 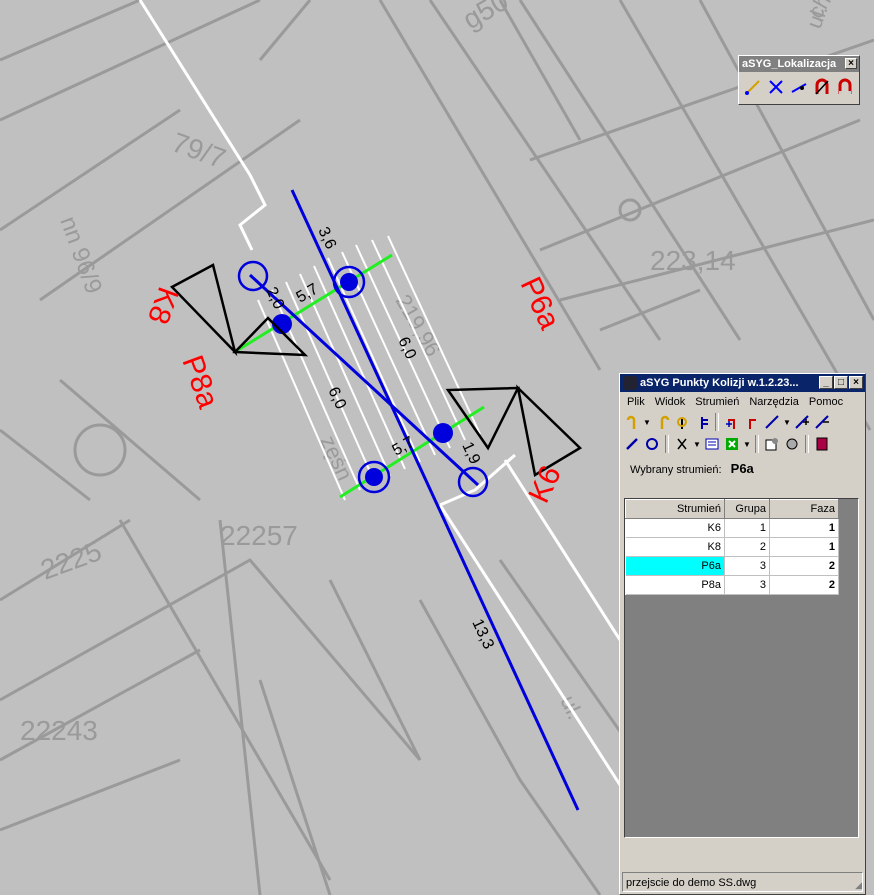 What do you see at coordinates (652, 444) in the screenshot?
I see `refresh-icon` at bounding box center [652, 444].